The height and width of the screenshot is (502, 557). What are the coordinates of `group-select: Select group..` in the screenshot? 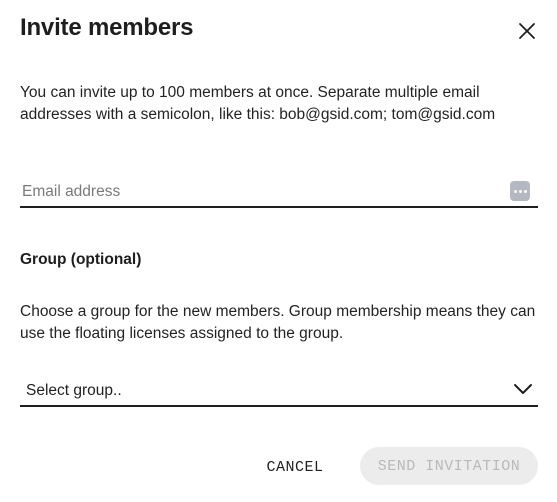 It's located at (279, 390).